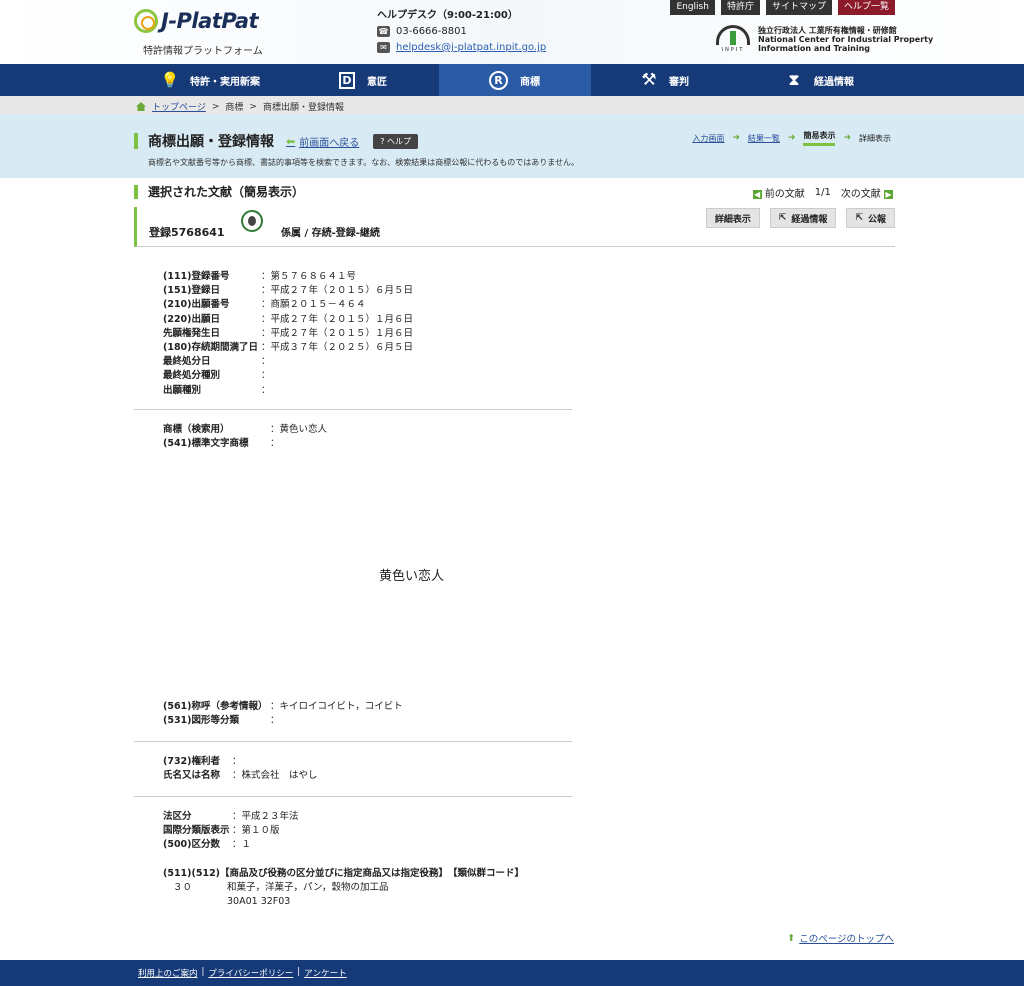 The image size is (1024, 986). Describe the element at coordinates (234, 108) in the screenshot. I see `breadcrumb-trademark: 商標` at that location.